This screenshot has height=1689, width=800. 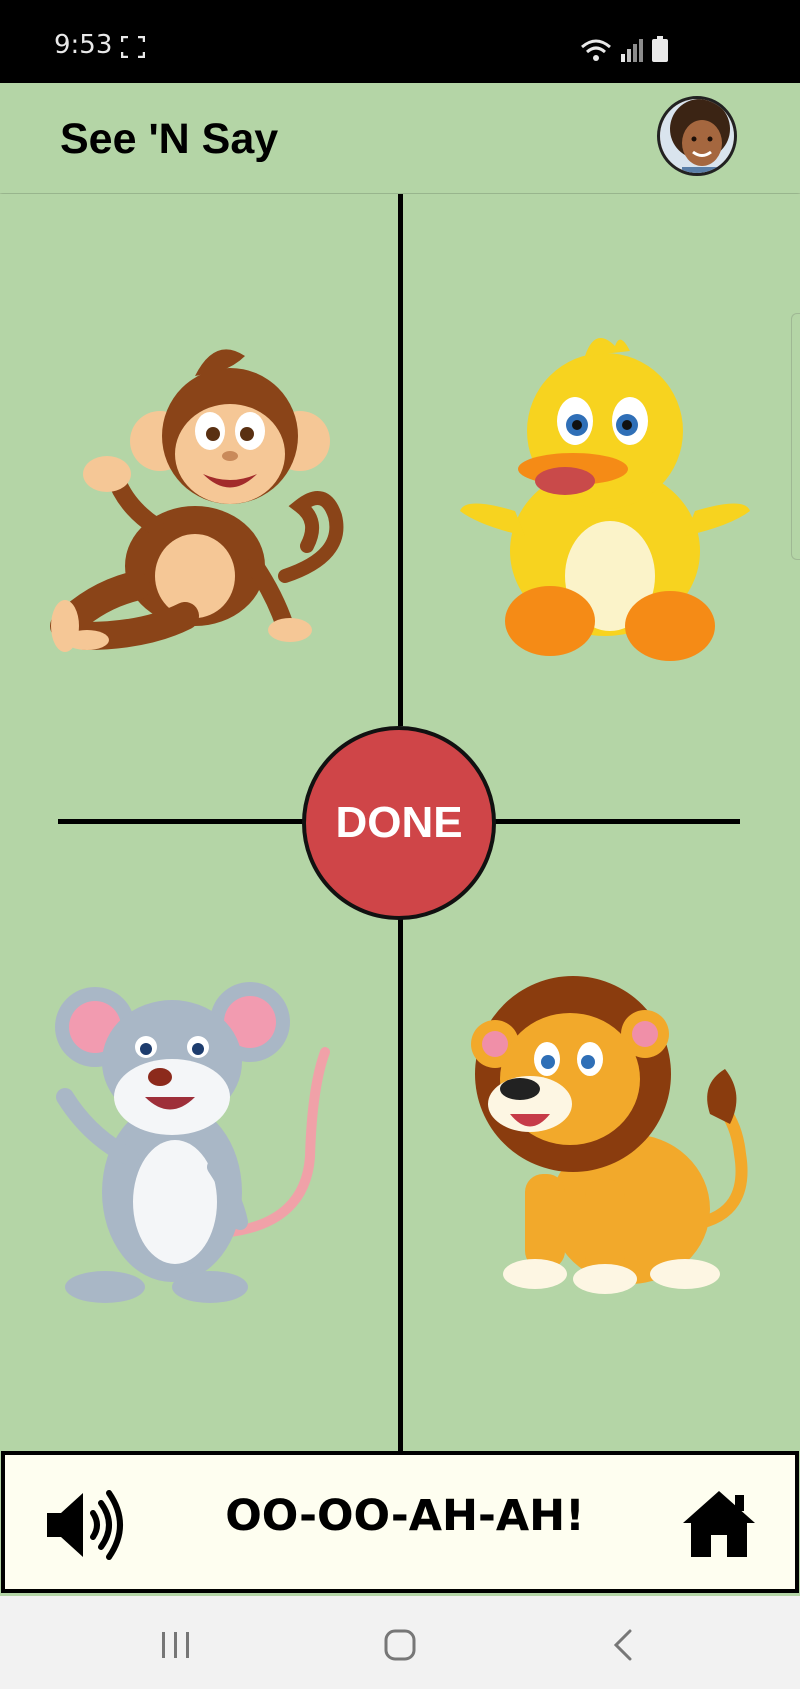 I want to click on recent-apps-icon, so click(x=176, y=1645).